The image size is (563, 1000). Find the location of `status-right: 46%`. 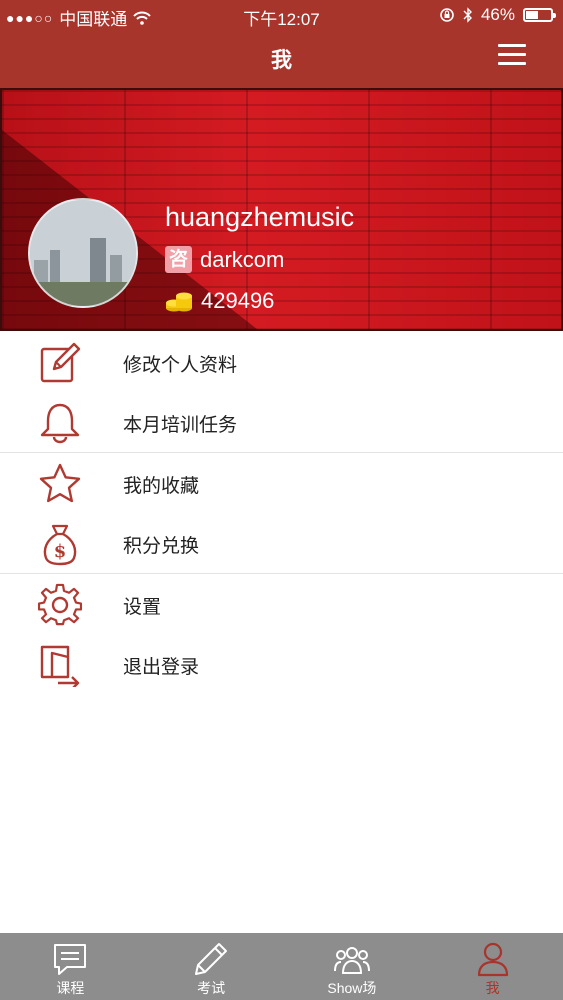

status-right: 46% is located at coordinates (497, 15).